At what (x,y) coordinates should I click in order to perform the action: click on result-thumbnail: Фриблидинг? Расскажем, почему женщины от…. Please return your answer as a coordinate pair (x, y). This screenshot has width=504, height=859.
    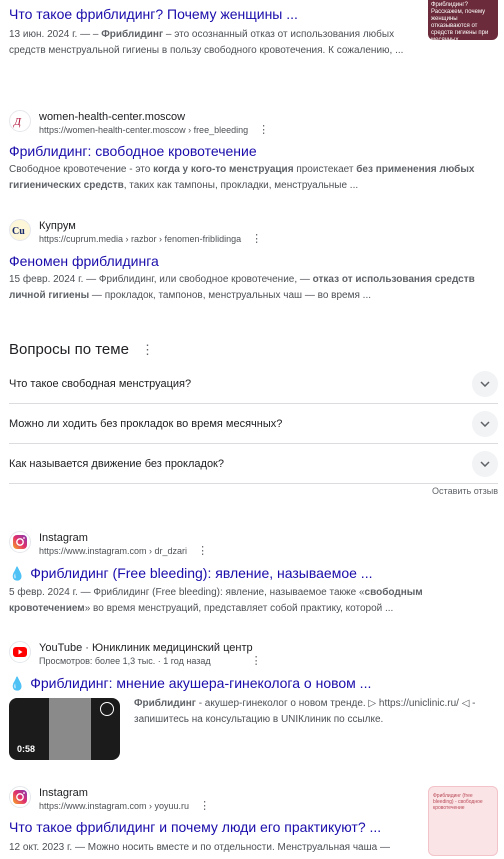
    Looking at the image, I should click on (463, 20).